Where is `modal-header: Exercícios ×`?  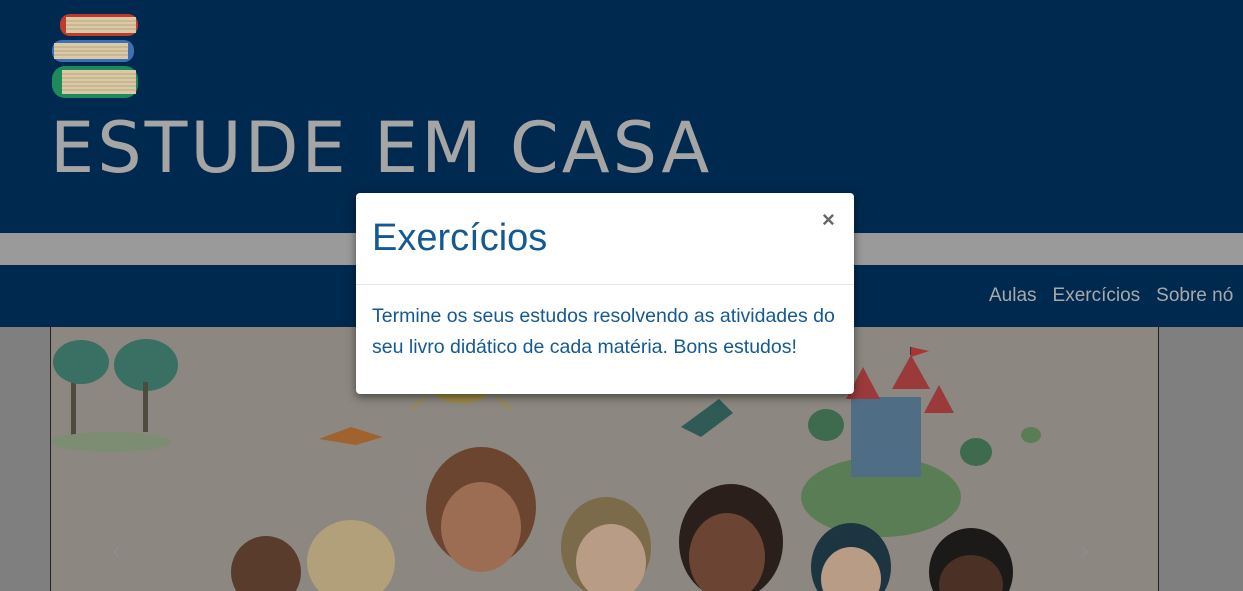
modal-header: Exercícios × is located at coordinates (605, 239).